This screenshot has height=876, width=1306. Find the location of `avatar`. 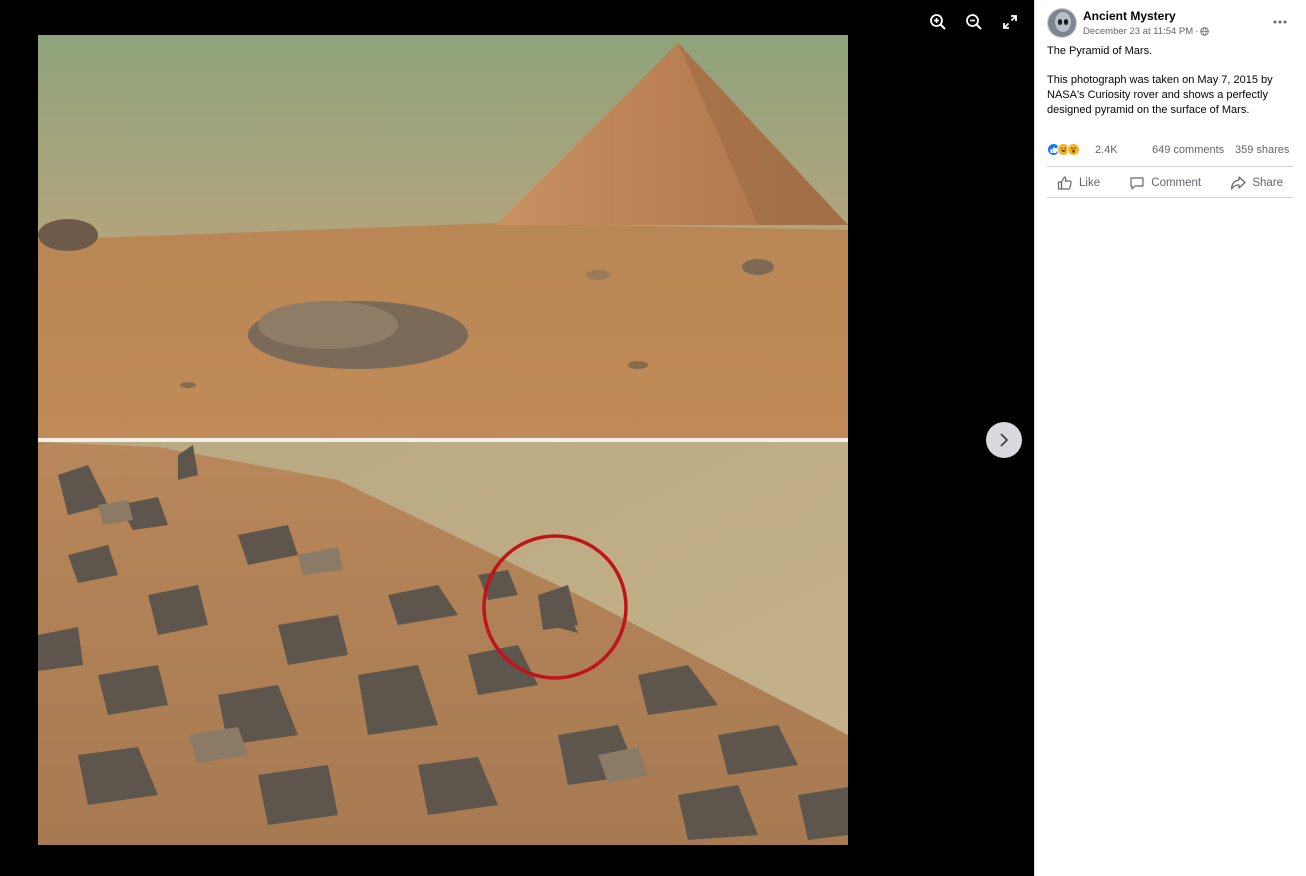

avatar is located at coordinates (1062, 23).